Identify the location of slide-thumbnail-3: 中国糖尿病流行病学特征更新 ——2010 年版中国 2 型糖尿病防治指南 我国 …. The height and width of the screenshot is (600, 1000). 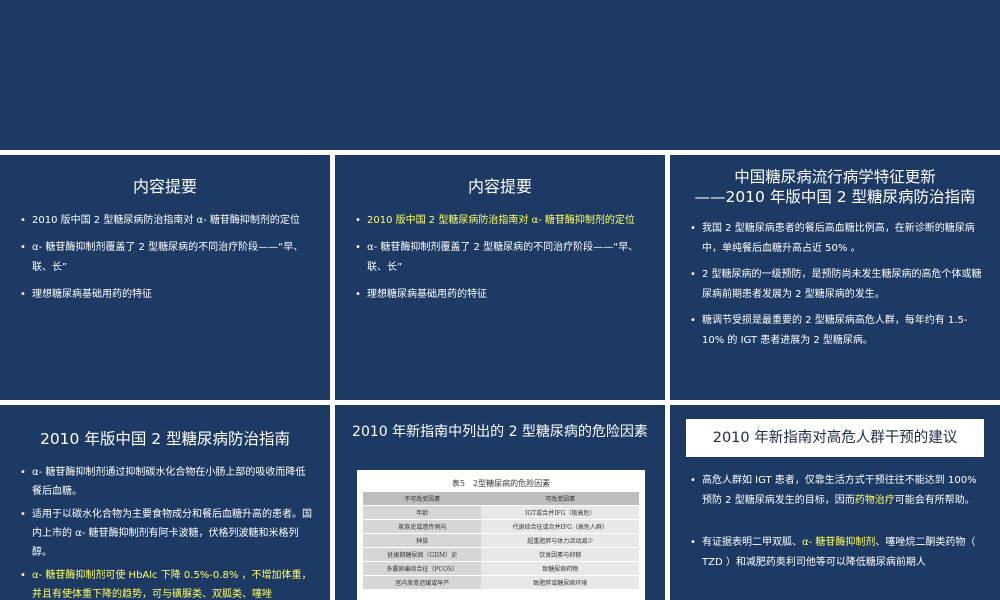
(835, 277).